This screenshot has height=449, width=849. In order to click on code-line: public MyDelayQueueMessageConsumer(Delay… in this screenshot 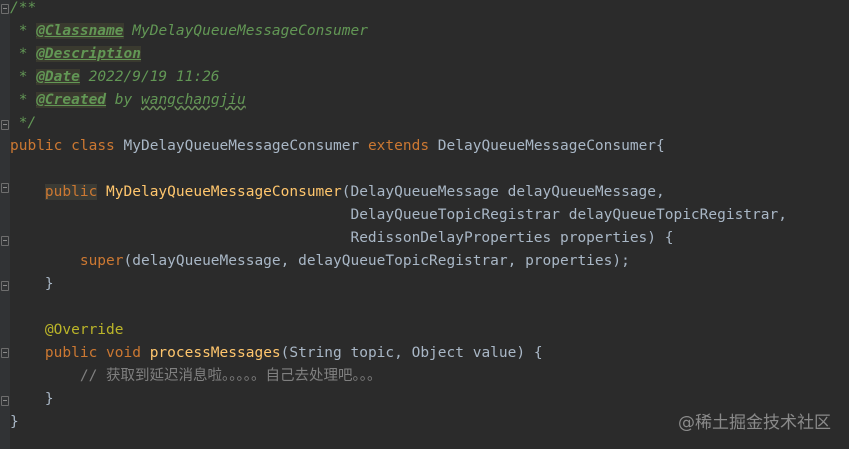, I will do `click(337, 192)`.